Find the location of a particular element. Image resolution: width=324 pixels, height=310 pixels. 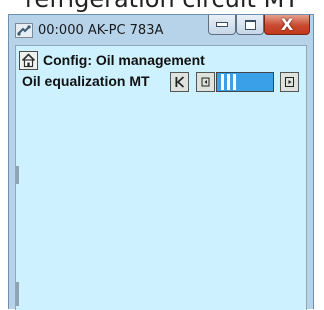

remote-connection-icon is located at coordinates (24, 30).